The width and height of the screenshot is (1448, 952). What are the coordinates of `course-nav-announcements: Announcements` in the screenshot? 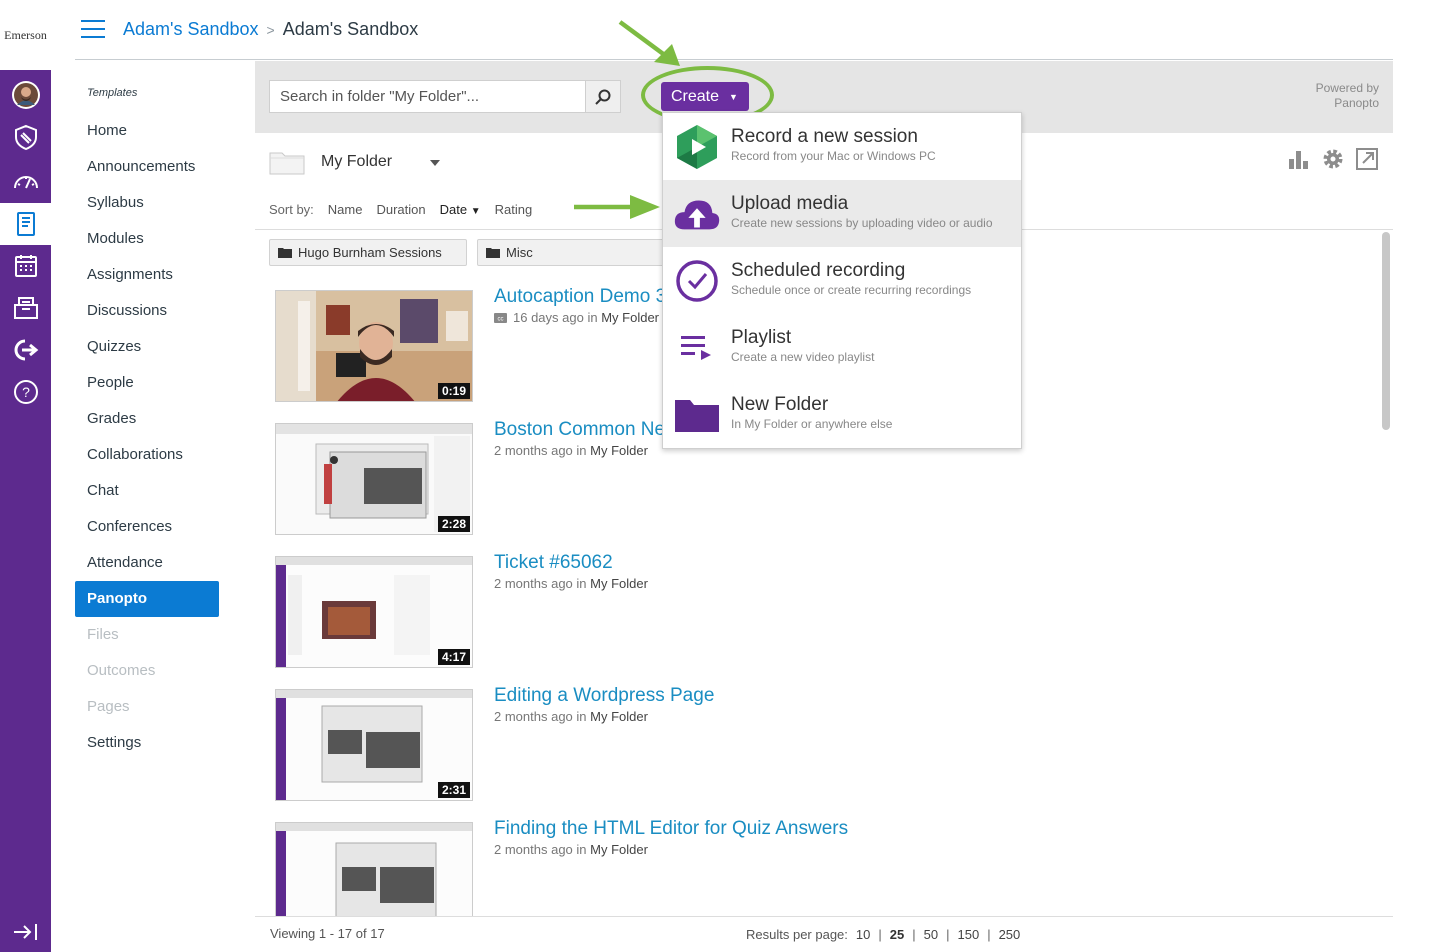 It's located at (147, 167).